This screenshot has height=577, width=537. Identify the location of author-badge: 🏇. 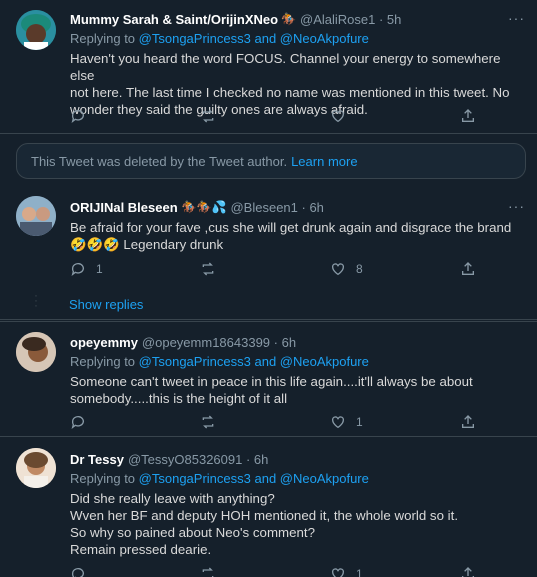
(288, 19).